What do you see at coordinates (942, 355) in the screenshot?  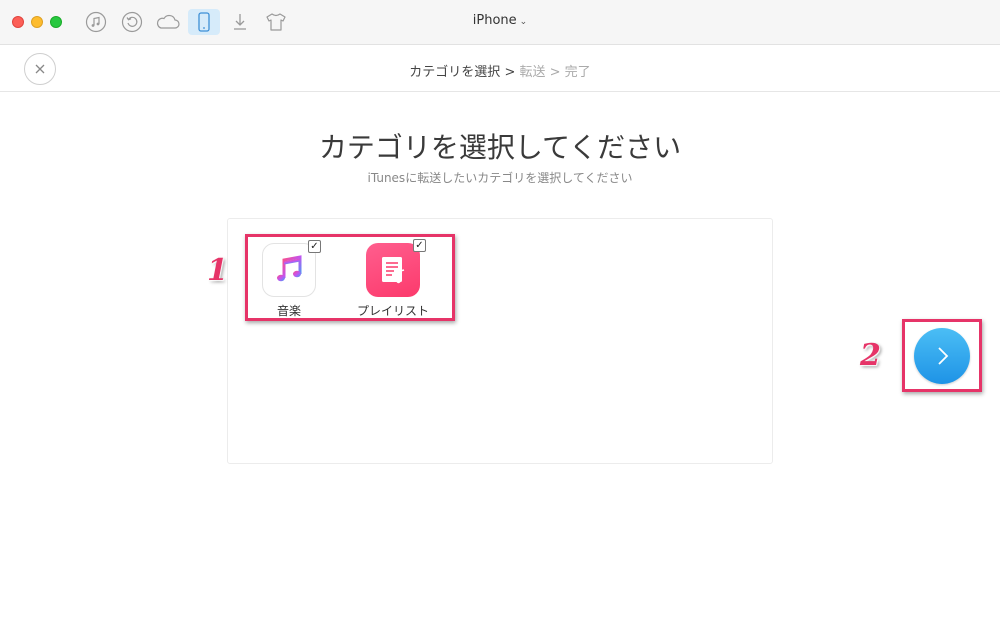 I see `annotation-box-next` at bounding box center [942, 355].